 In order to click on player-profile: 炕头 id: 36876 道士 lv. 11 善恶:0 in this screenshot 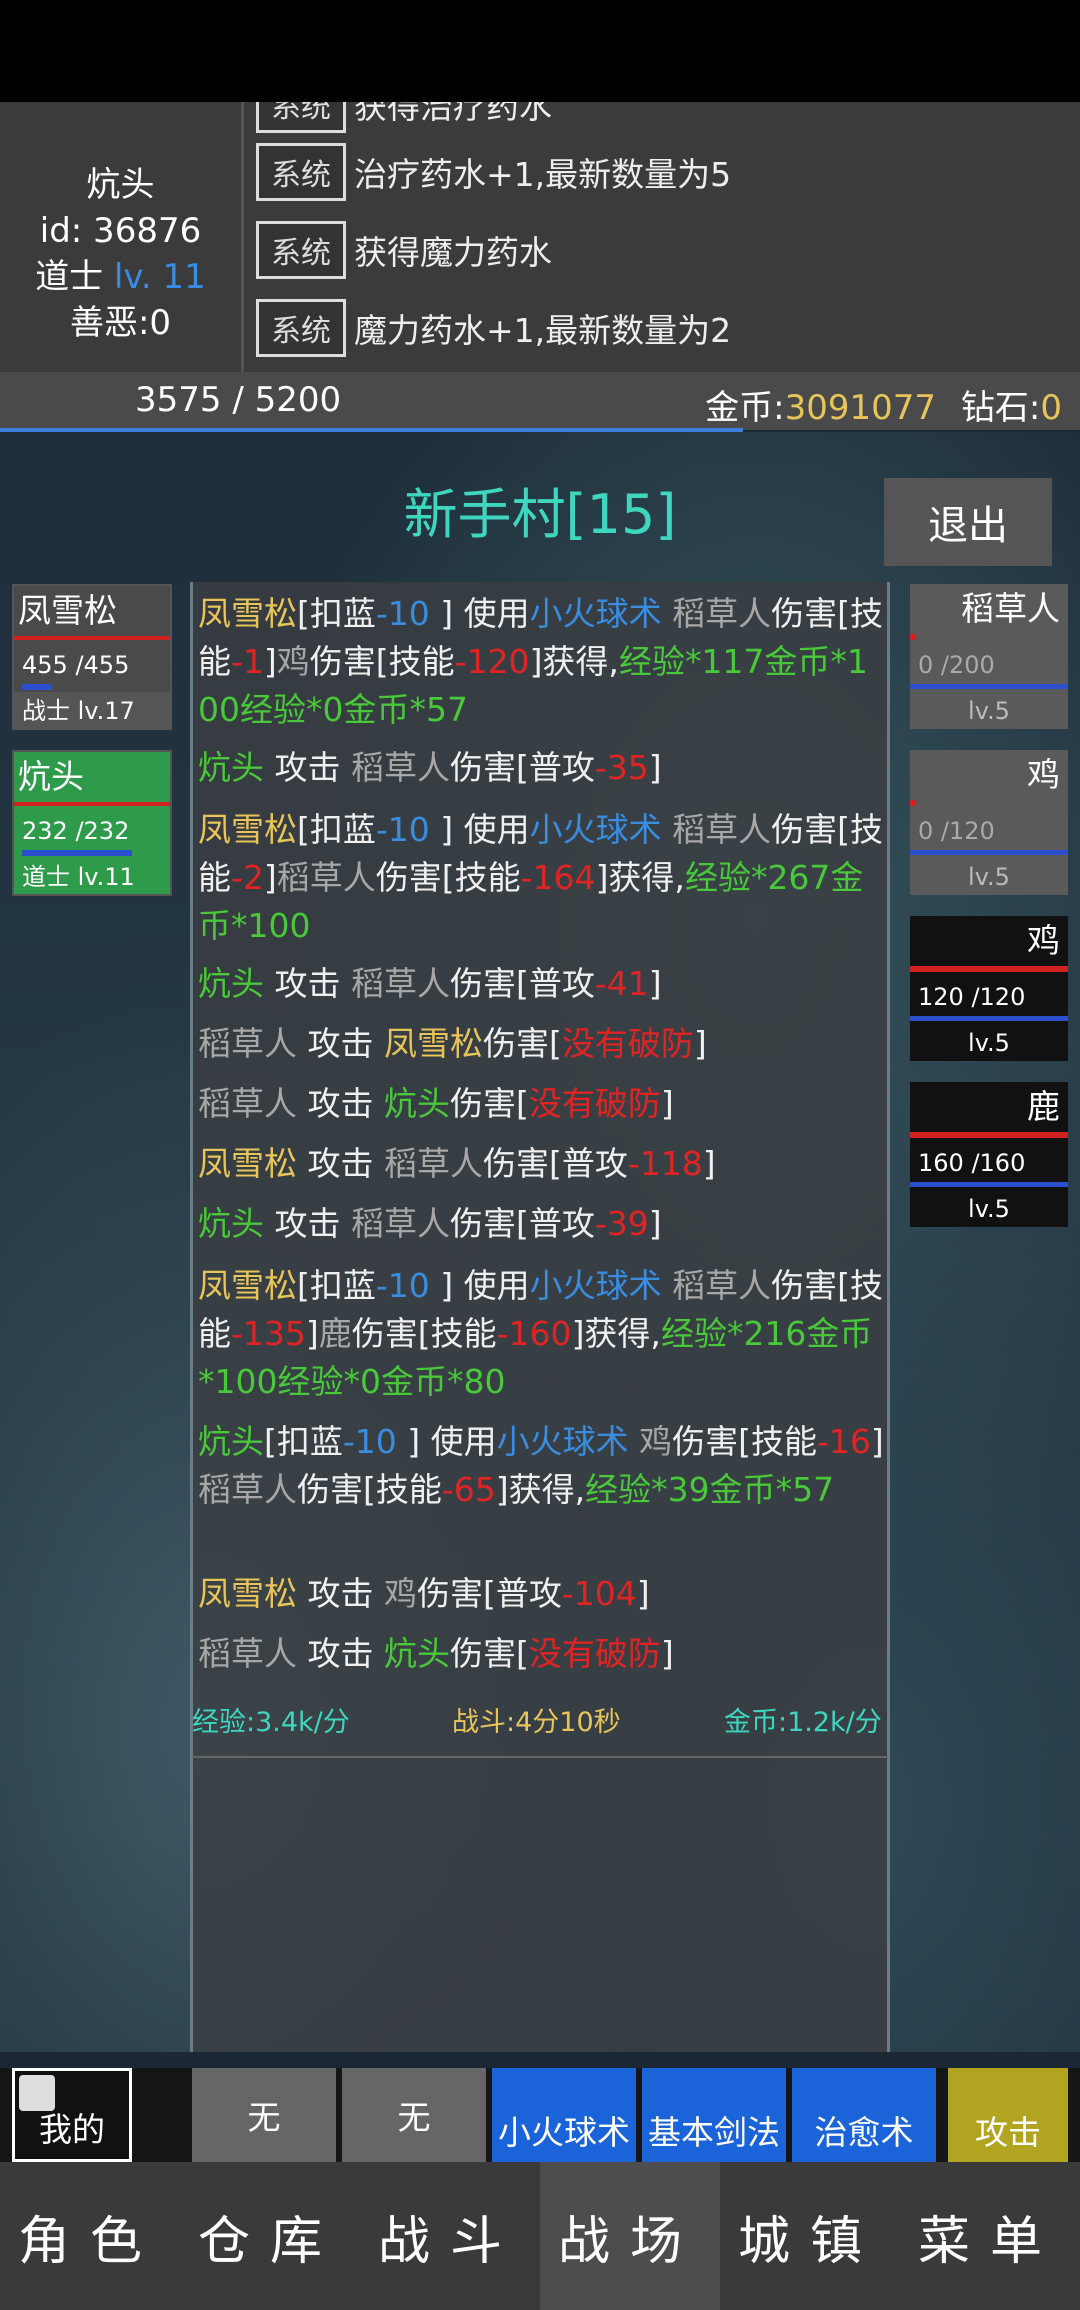, I will do `click(122, 237)`.